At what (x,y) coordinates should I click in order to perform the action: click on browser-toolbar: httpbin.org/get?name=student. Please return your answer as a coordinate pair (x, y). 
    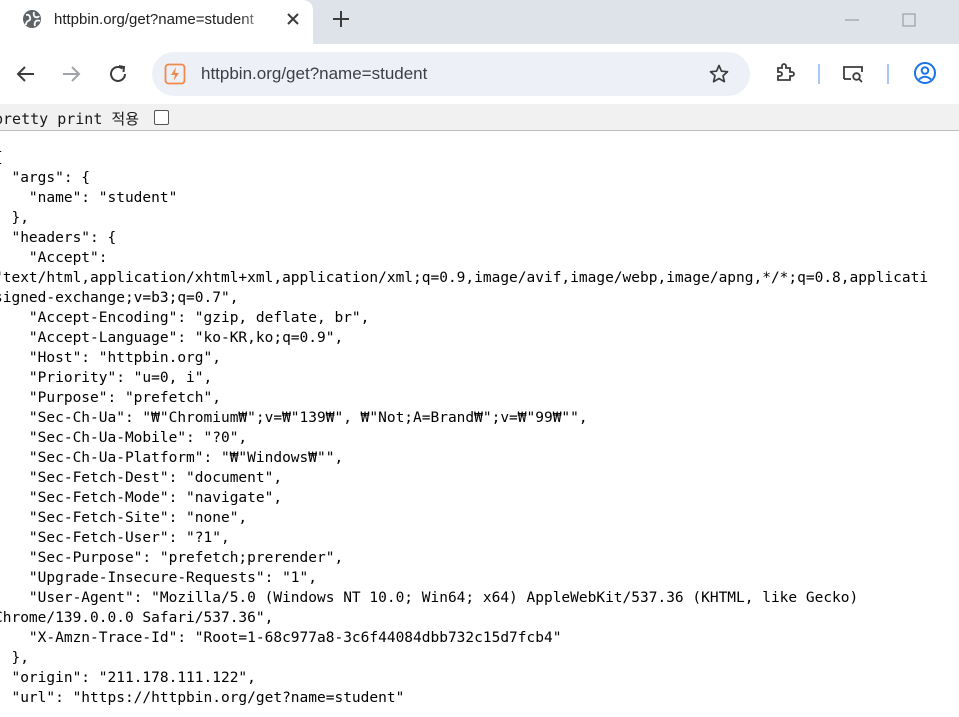
    Looking at the image, I should click on (479, 74).